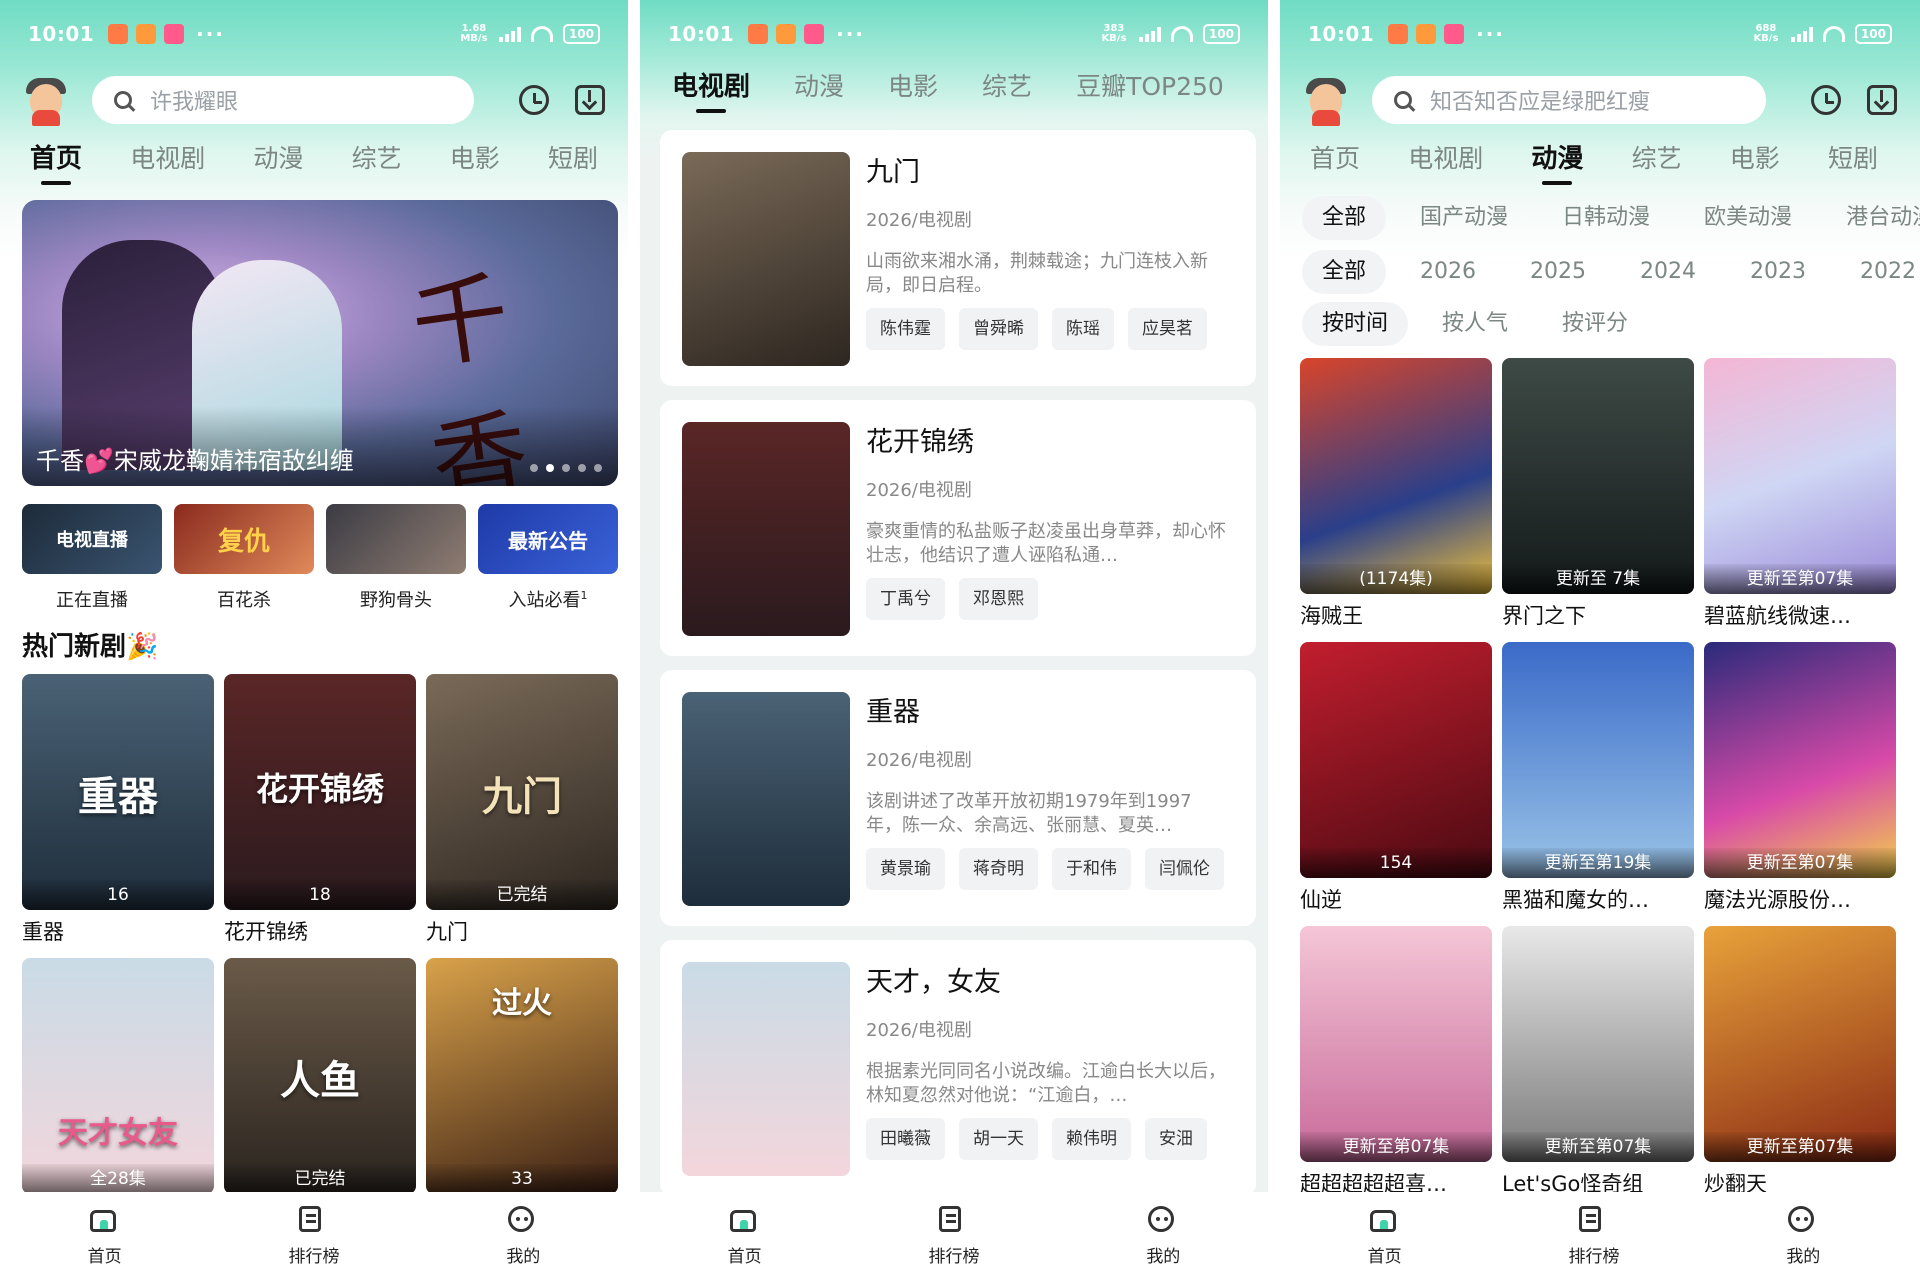 This screenshot has width=1920, height=1280. What do you see at coordinates (92, 558) in the screenshot?
I see `quick-live: 电视直播 正在直播` at bounding box center [92, 558].